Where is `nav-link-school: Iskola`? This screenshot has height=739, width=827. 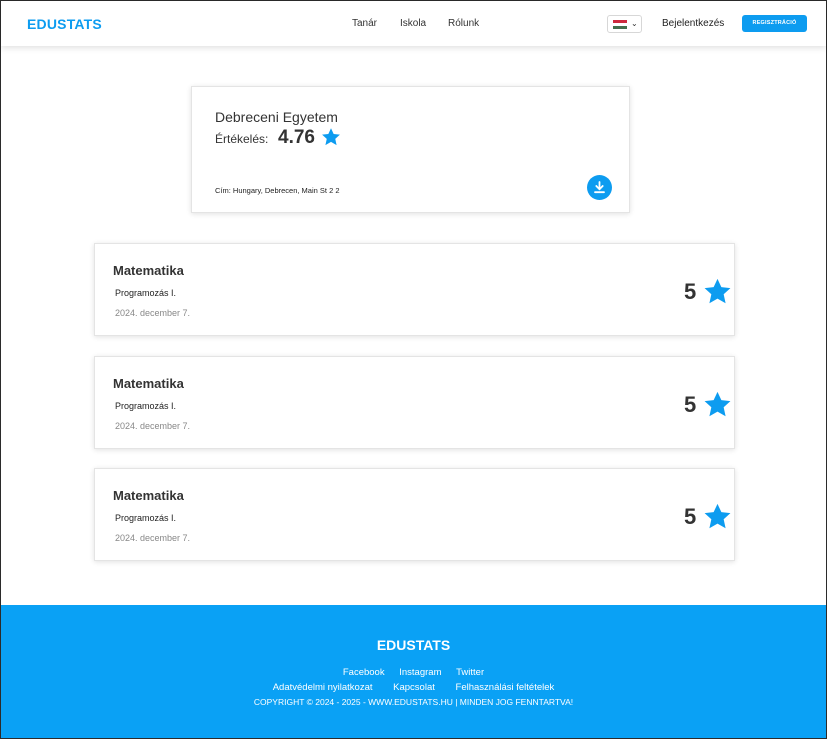
nav-link-school: Iskola is located at coordinates (413, 23).